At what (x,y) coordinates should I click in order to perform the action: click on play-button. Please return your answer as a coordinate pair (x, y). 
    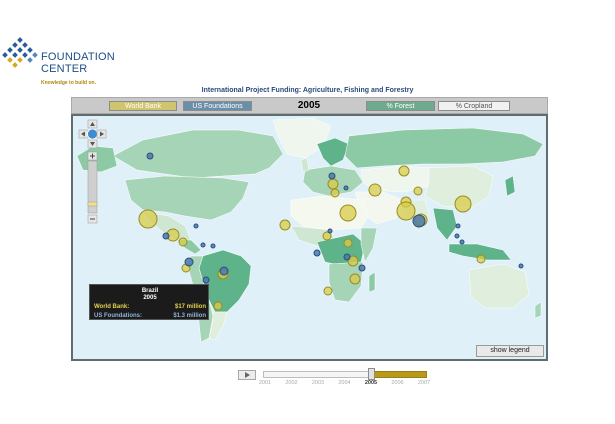
    Looking at the image, I should click on (247, 375).